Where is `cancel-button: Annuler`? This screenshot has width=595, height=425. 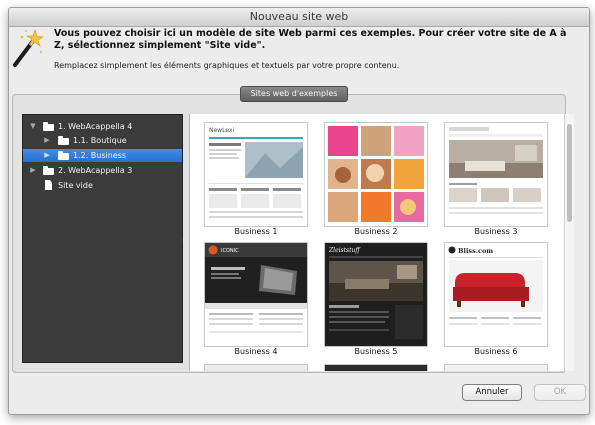 cancel-button: Annuler is located at coordinates (492, 392).